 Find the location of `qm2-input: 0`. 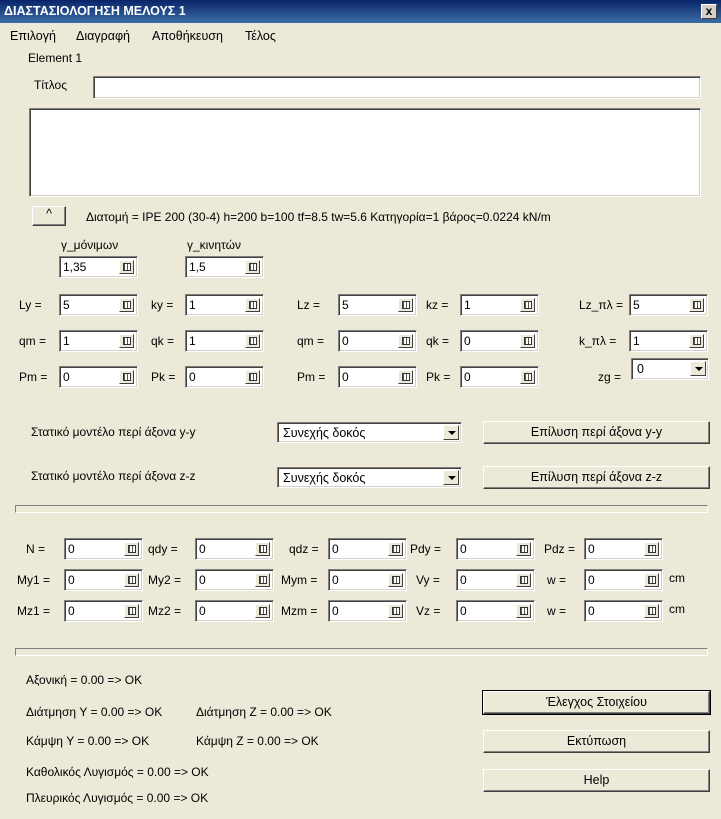

qm2-input: 0 is located at coordinates (377, 341).